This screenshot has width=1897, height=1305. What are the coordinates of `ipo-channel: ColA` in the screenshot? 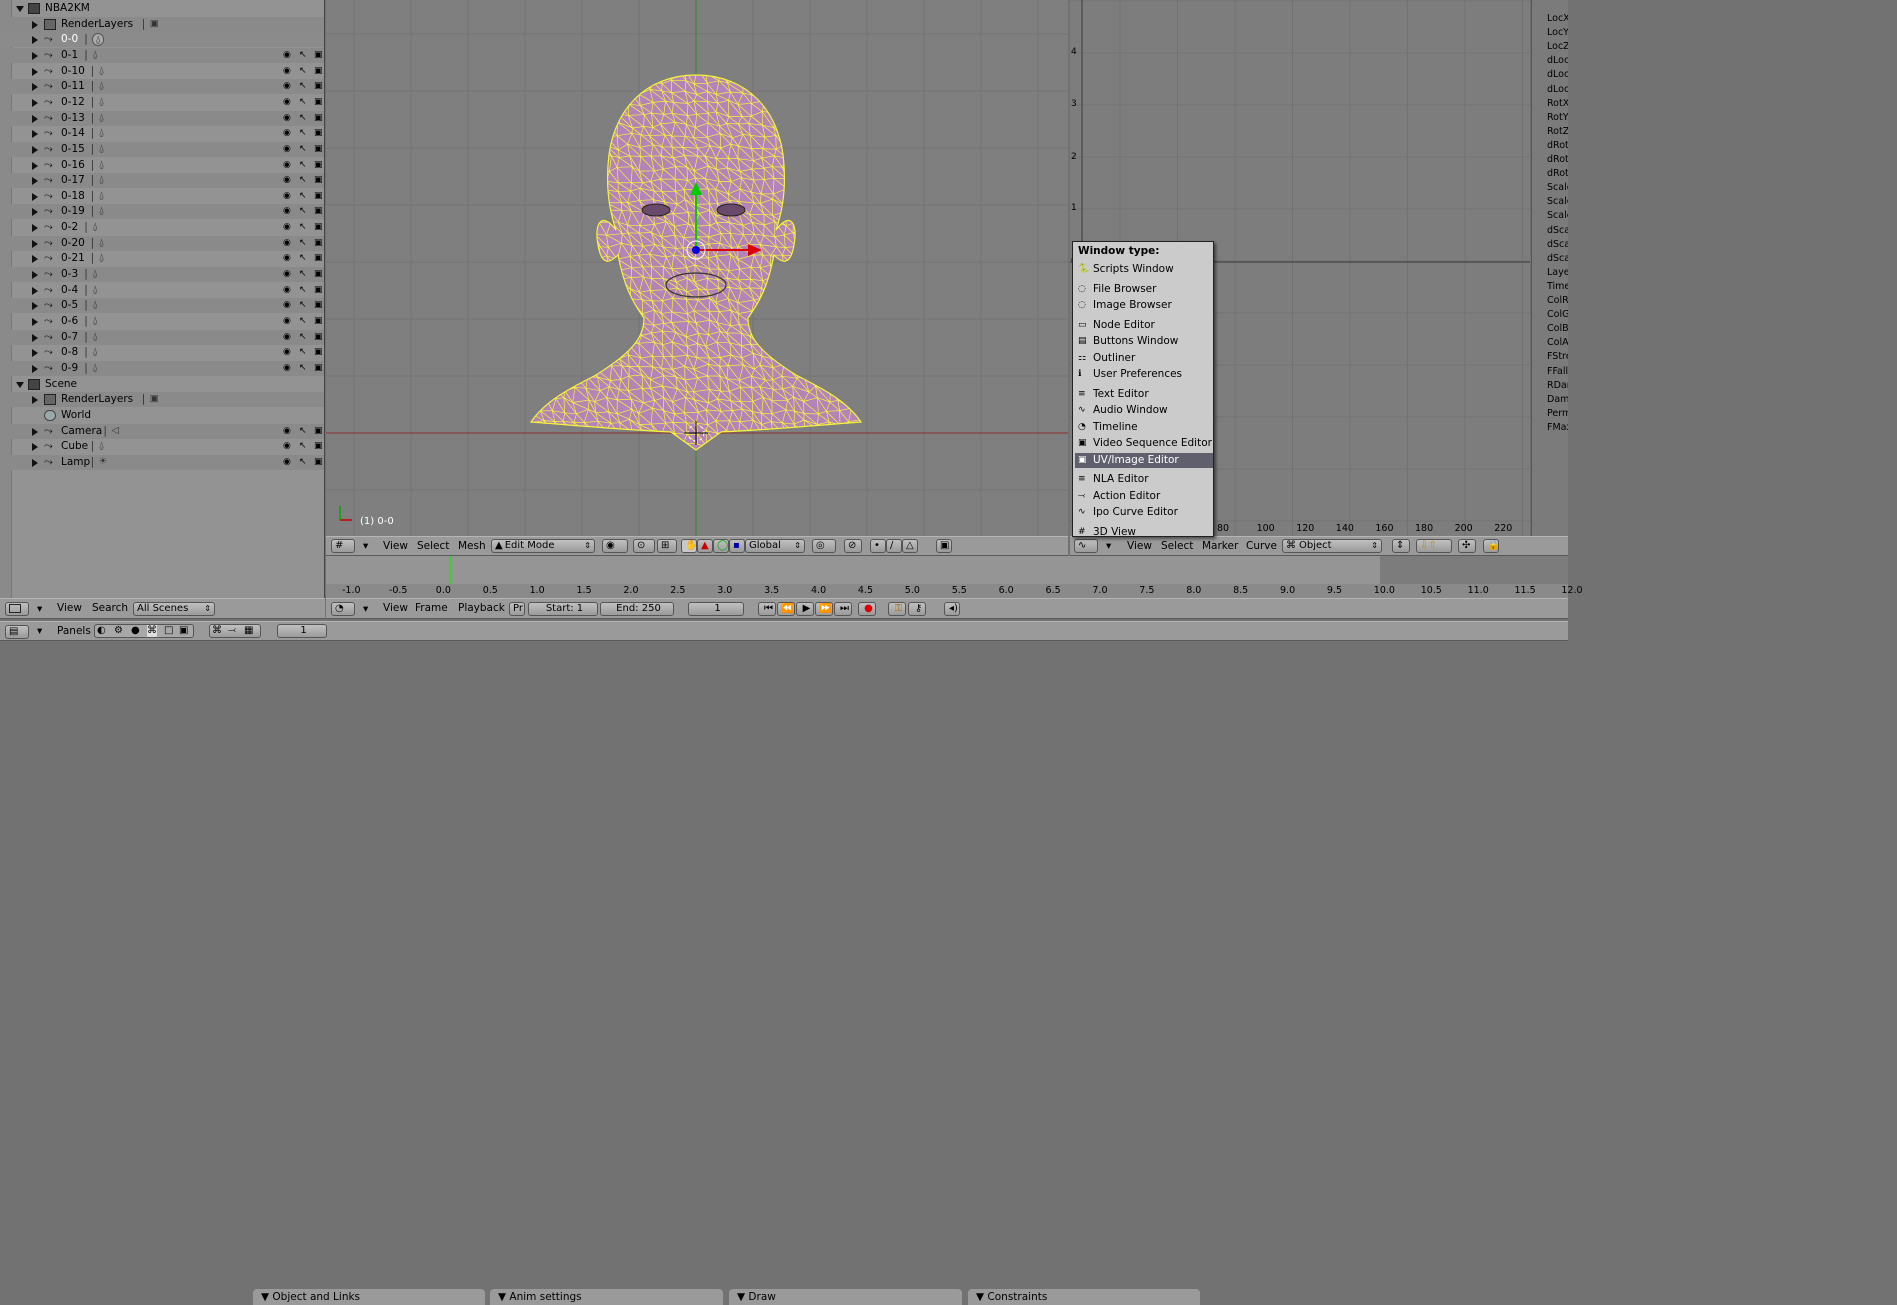 It's located at (1557, 342).